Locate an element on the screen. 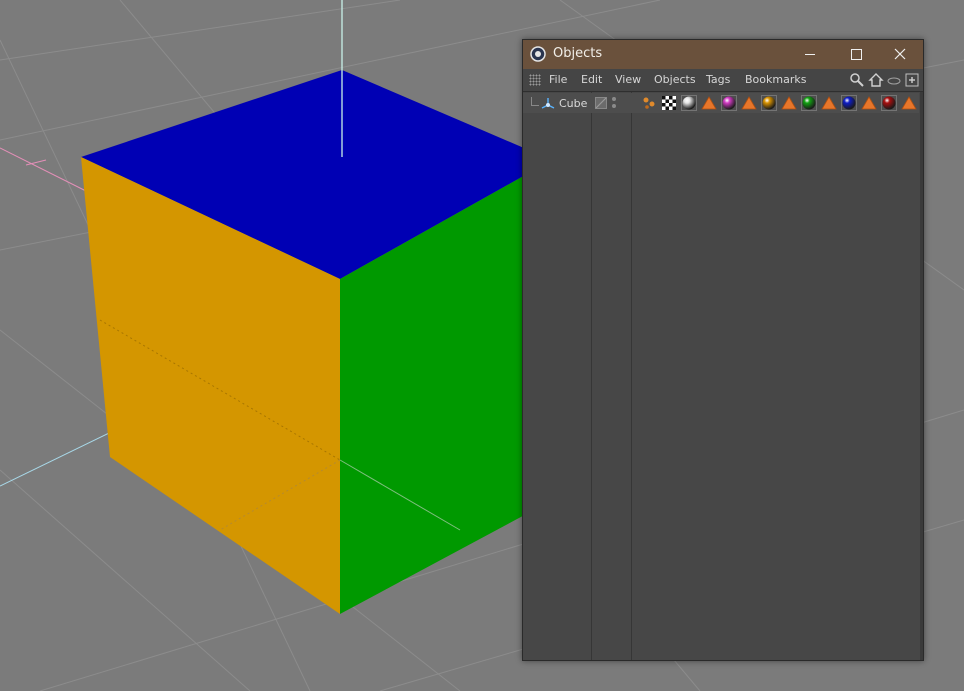 The image size is (964, 691). minimize-button is located at coordinates (810, 54).